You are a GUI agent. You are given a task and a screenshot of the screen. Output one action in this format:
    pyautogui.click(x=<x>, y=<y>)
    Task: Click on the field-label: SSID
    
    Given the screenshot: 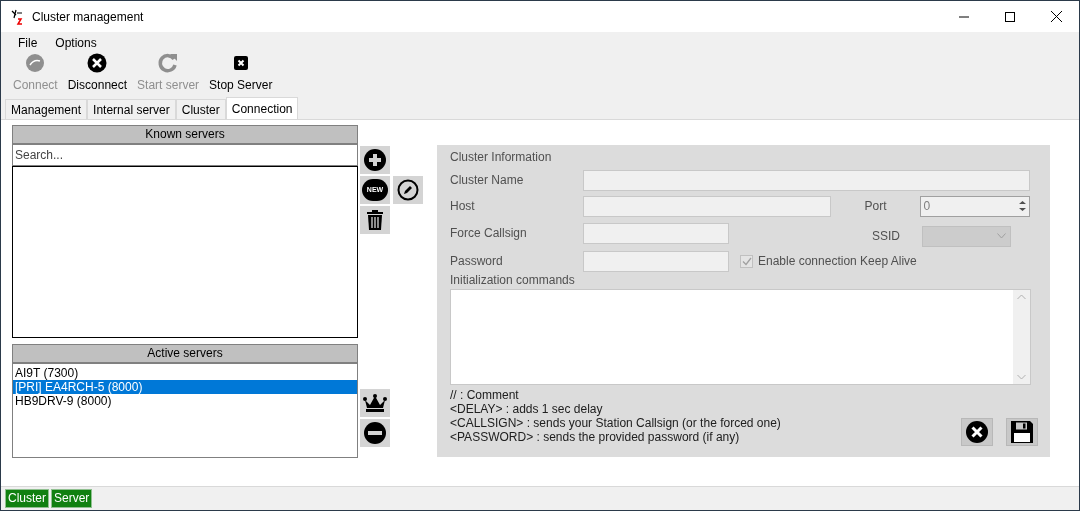 What is the action you would take?
    pyautogui.click(x=886, y=236)
    